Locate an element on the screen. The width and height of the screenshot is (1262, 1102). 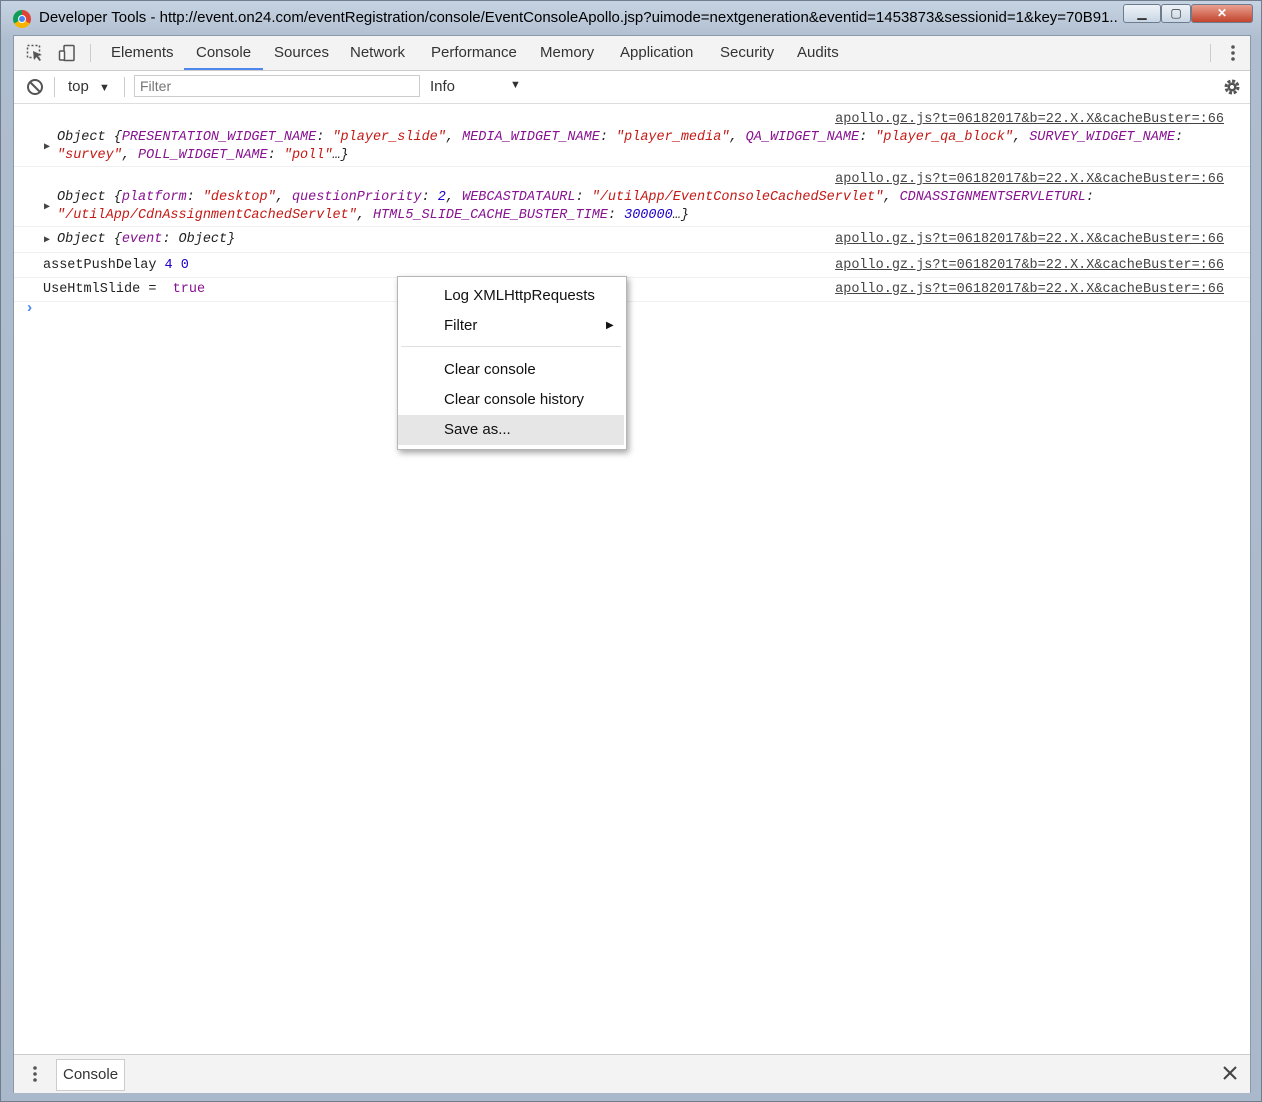
log-level-value: Info is located at coordinates (443, 86).